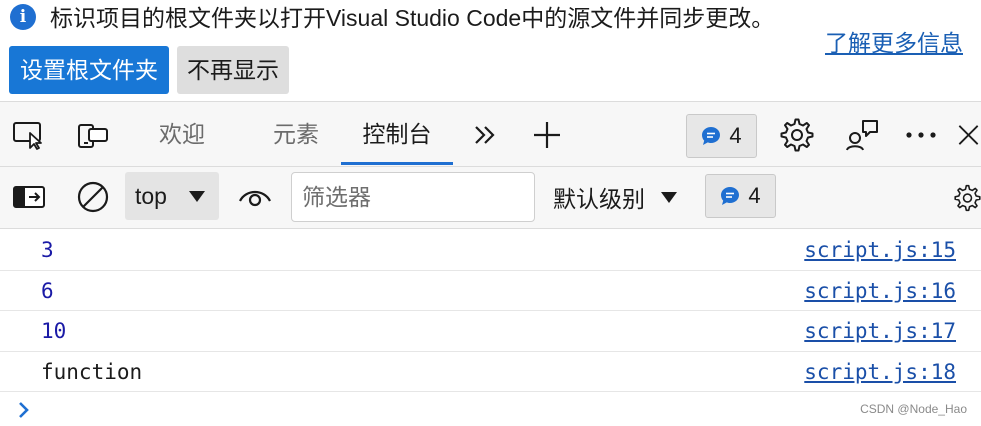  I want to click on settings-gear-icon, so click(797, 135).